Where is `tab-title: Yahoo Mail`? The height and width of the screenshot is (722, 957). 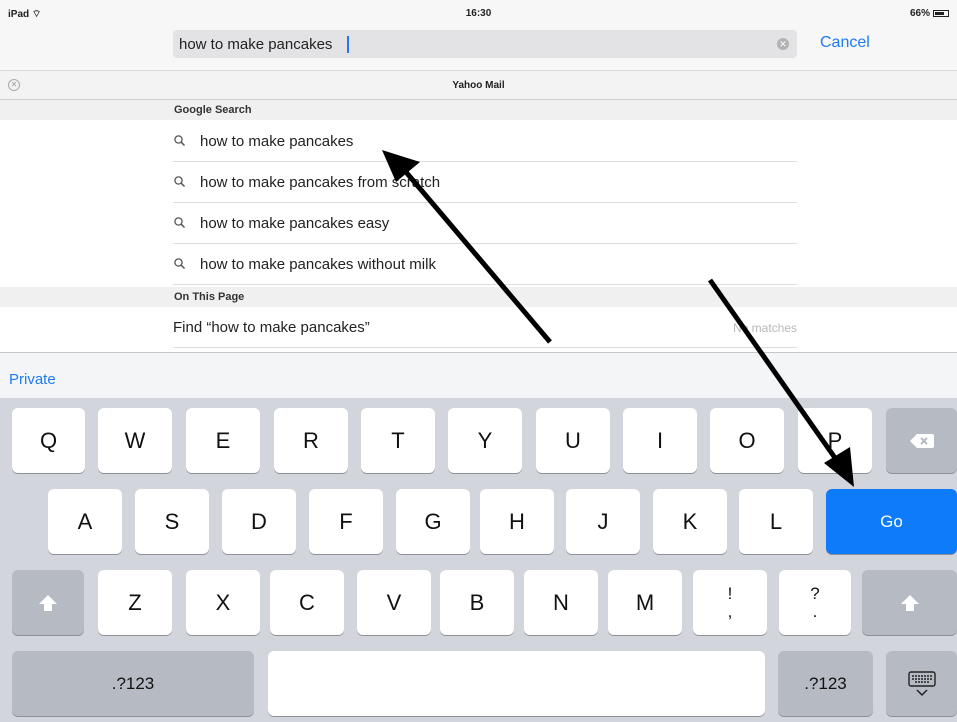 tab-title: Yahoo Mail is located at coordinates (478, 85).